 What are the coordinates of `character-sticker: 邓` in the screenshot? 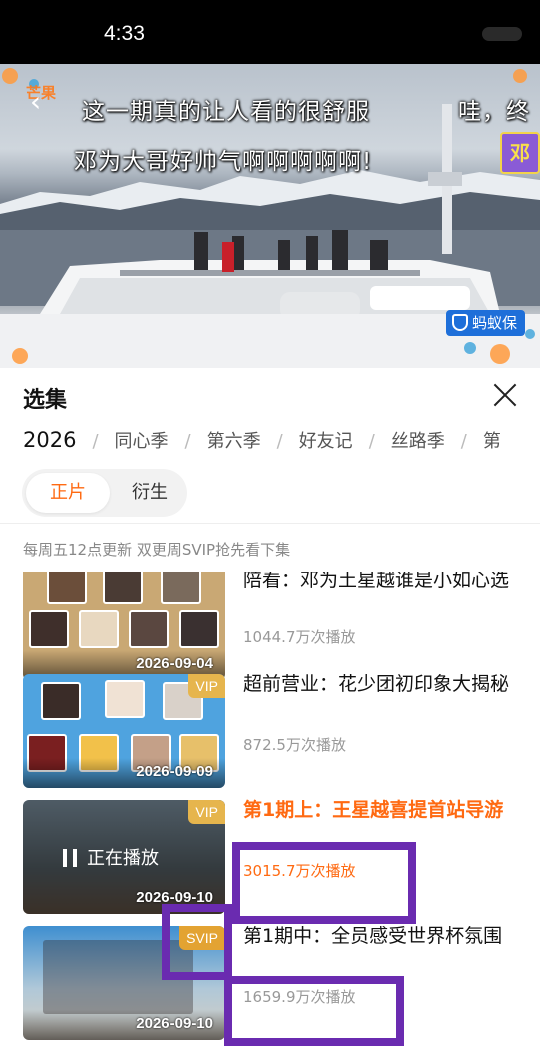 It's located at (520, 153).